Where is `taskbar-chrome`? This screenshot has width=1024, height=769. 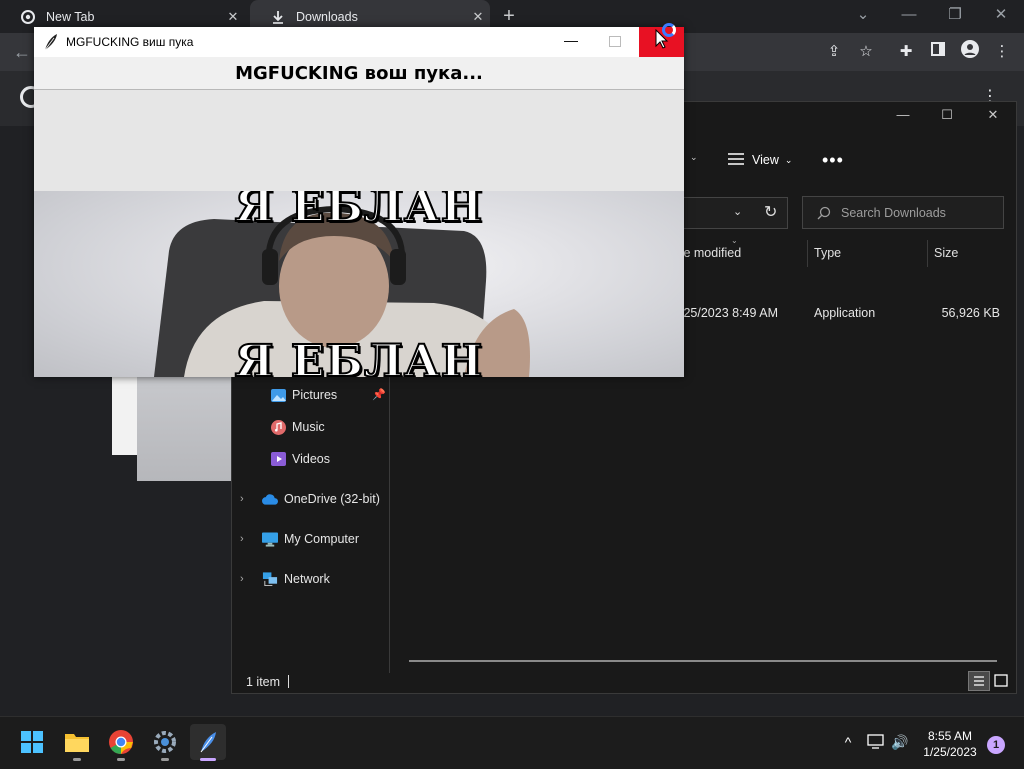
taskbar-chrome is located at coordinates (121, 742).